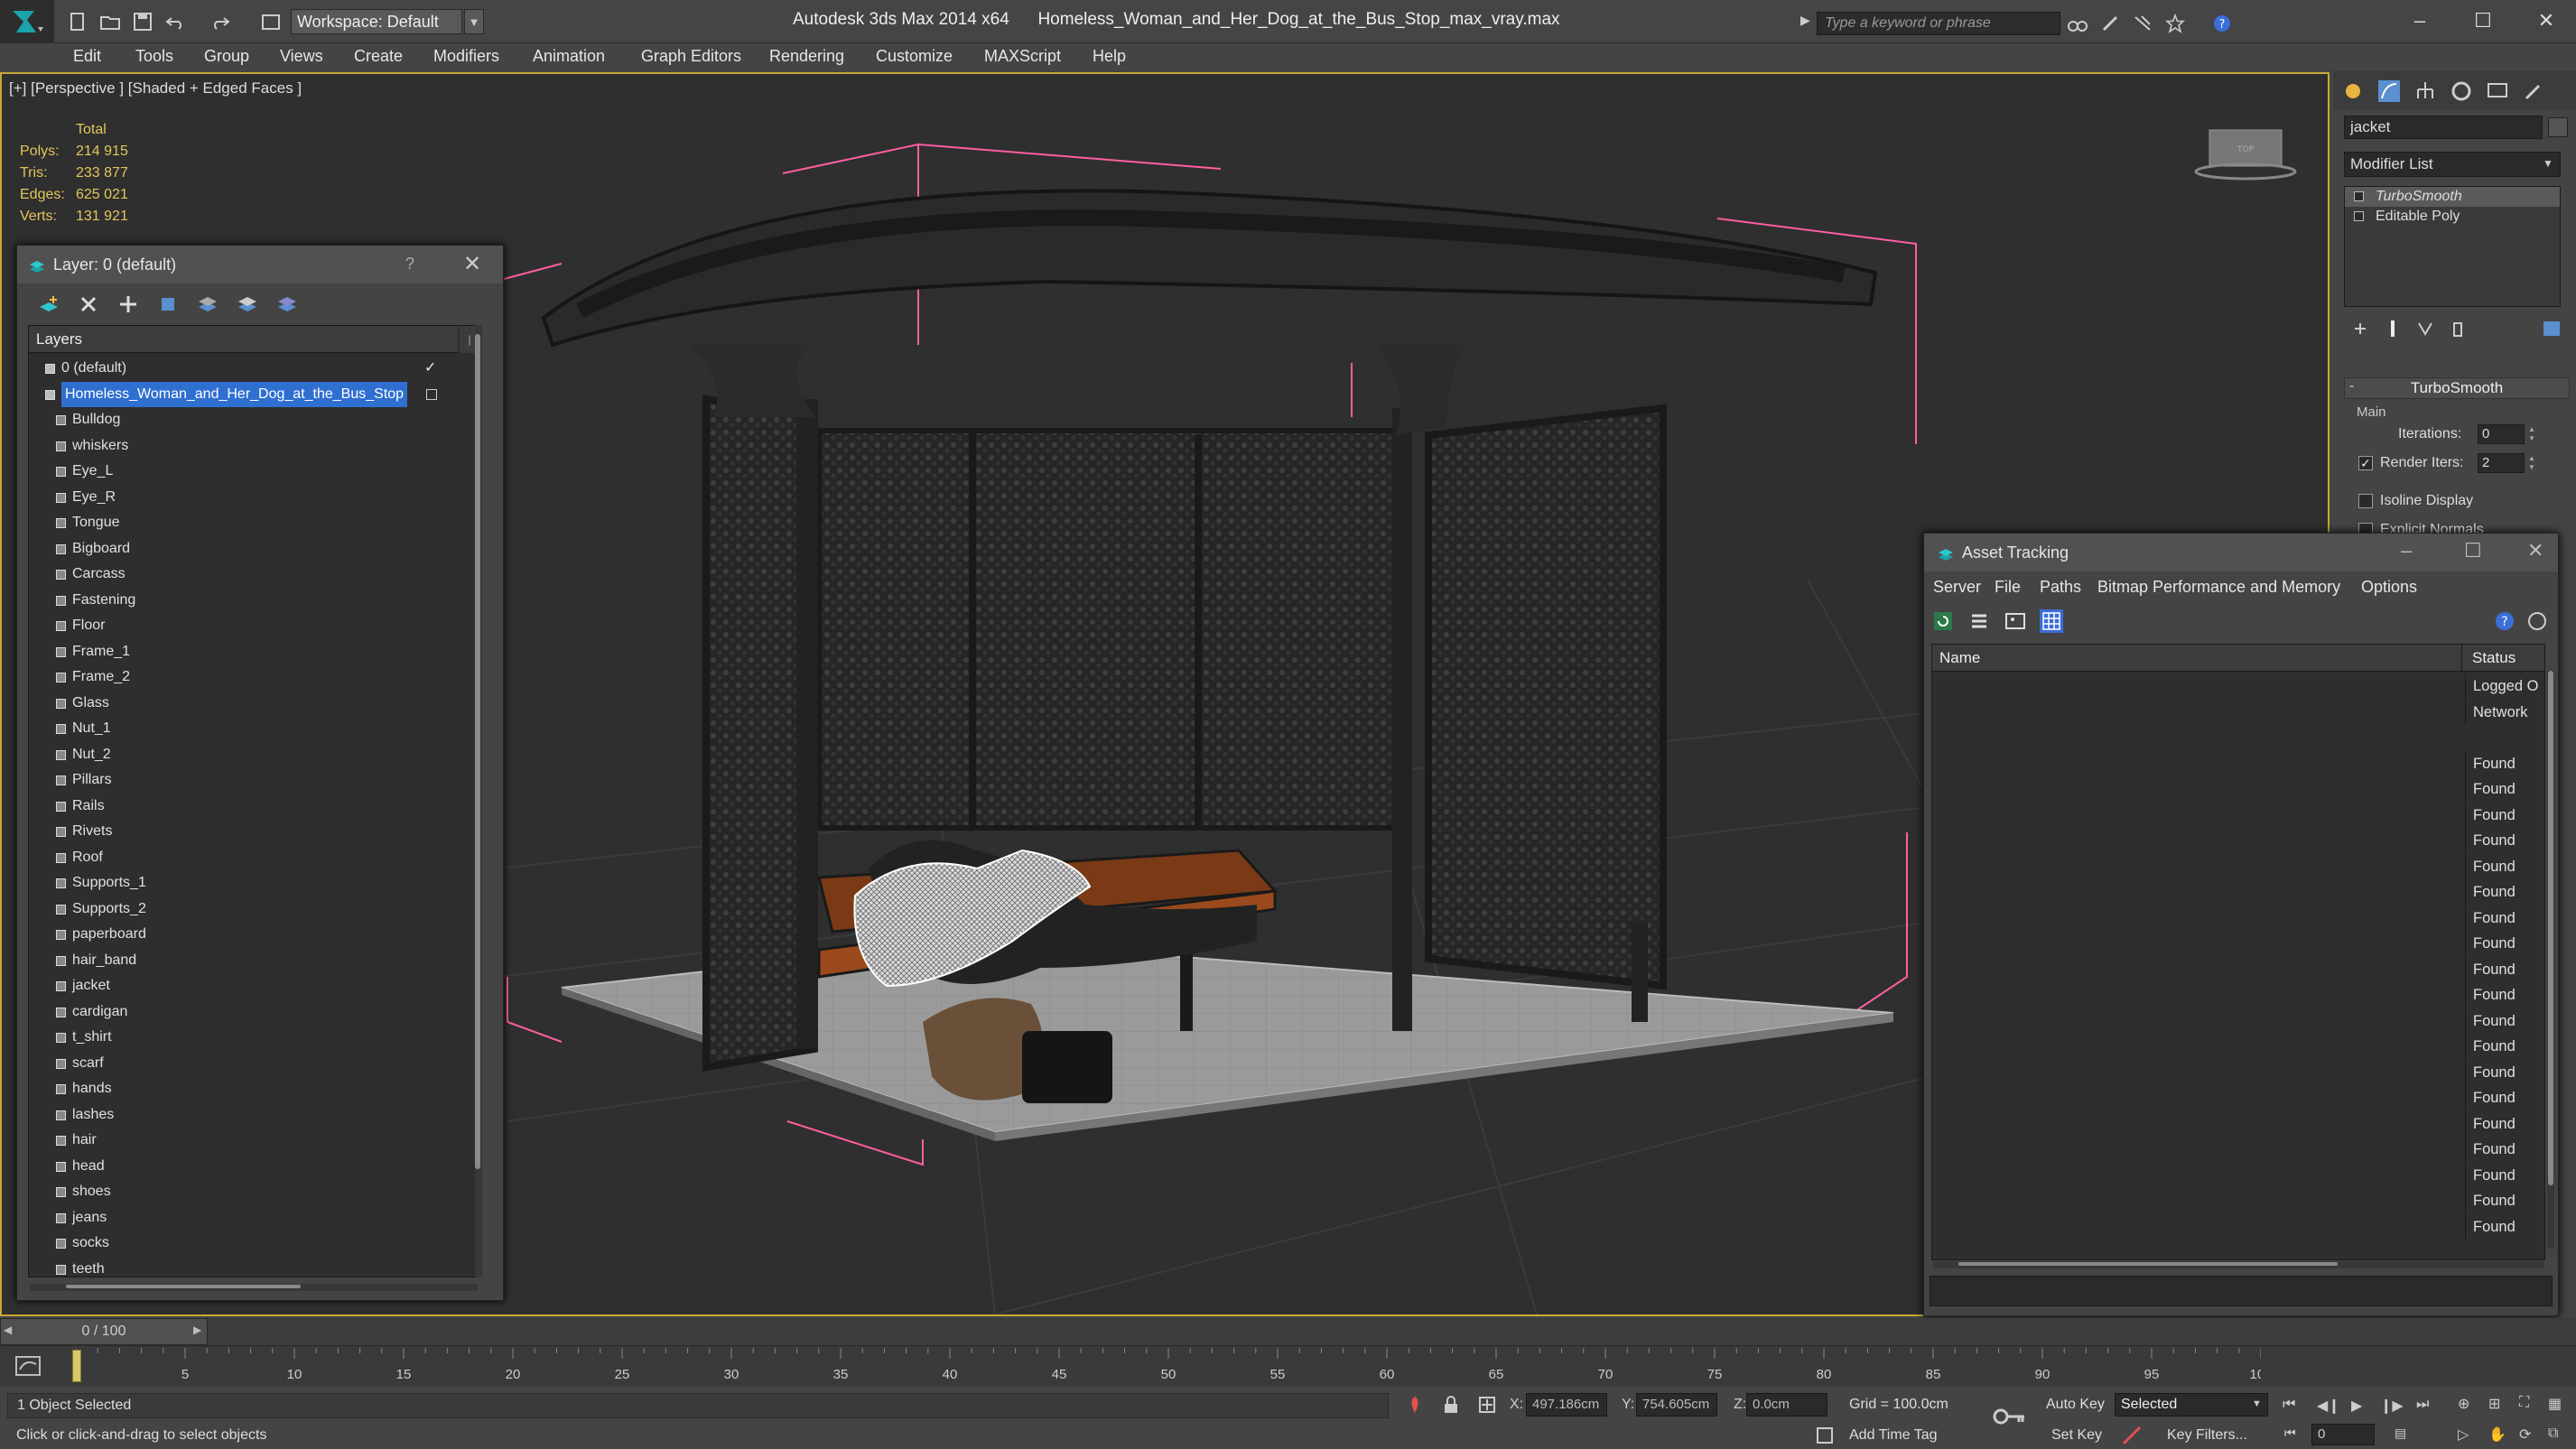  I want to click on set-active-layer-icon, so click(431, 394).